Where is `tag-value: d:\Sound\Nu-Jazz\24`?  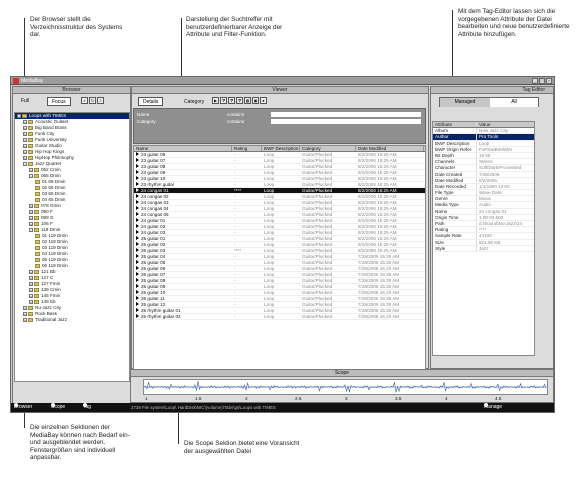 tag-value: d:\Sound\Nu-Jazz\24 is located at coordinates (505, 223).